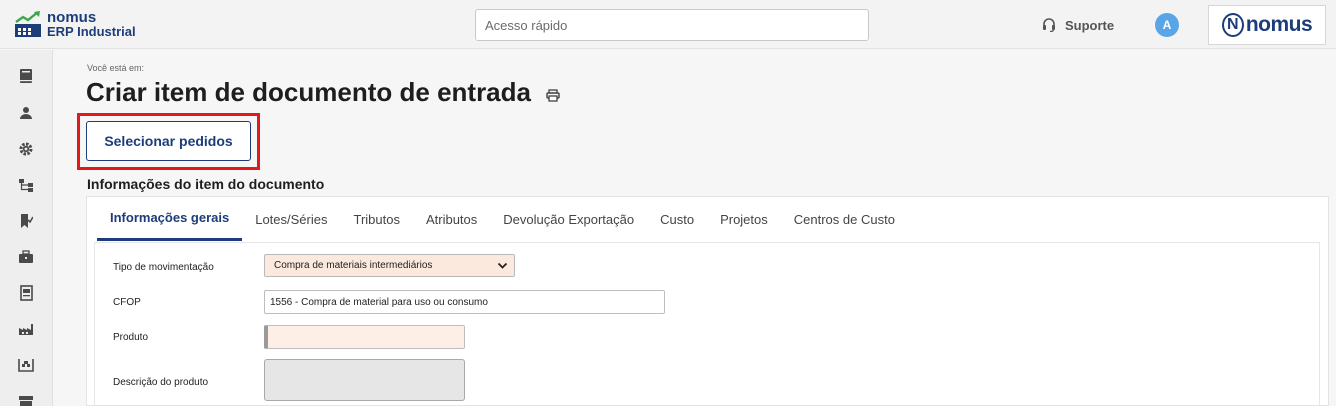 This screenshot has width=1336, height=406. I want to click on brand-subtitle: ERP Industrial, so click(91, 31).